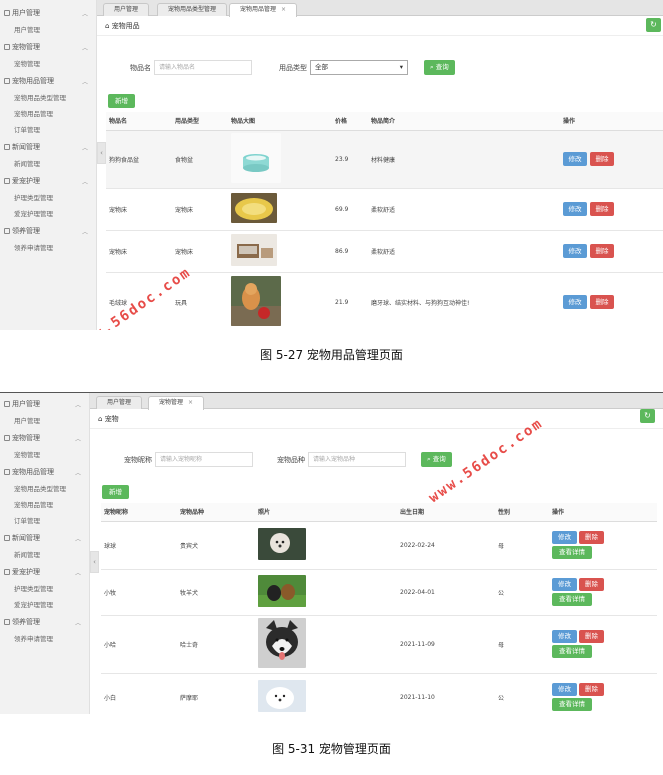  Describe the element at coordinates (357, 459) in the screenshot. I see `breed-search-input: 请输入宠物品种` at that location.